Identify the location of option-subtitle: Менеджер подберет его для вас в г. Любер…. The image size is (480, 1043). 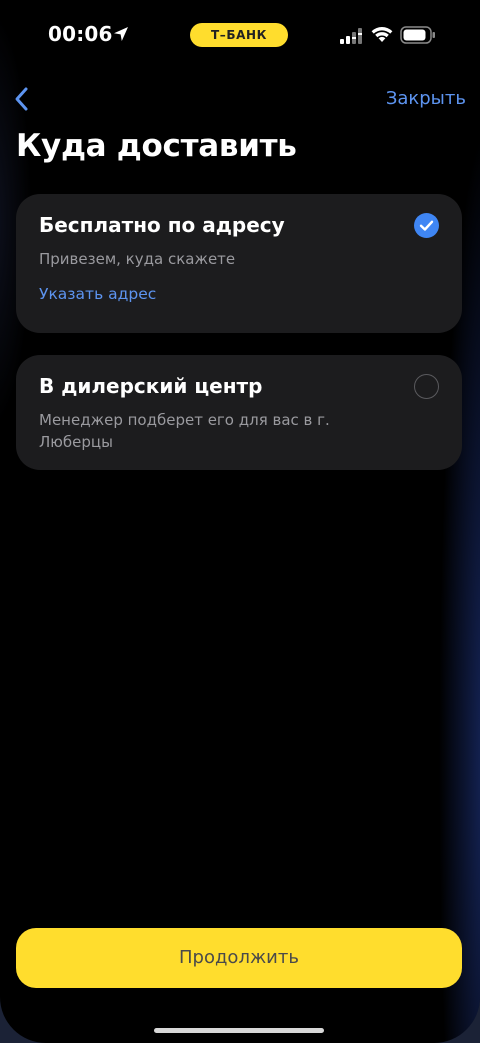
(184, 431).